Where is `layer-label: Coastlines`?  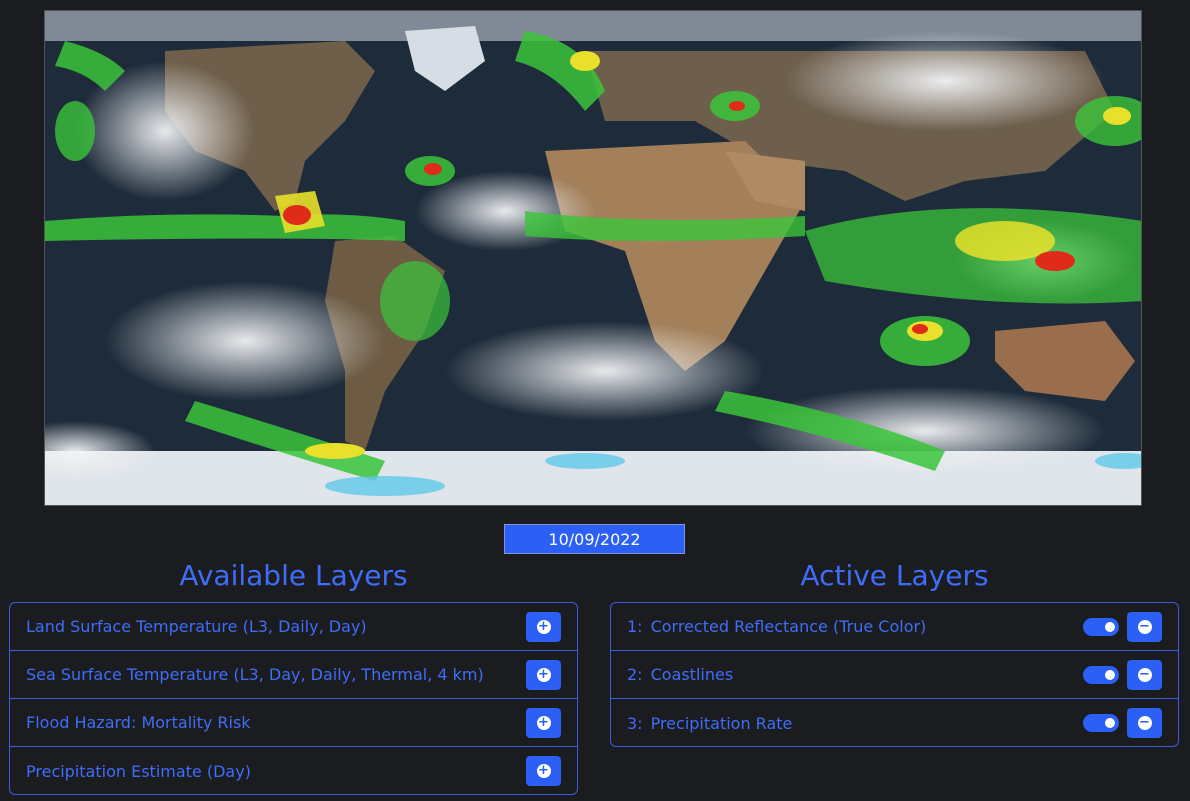 layer-label: Coastlines is located at coordinates (692, 674).